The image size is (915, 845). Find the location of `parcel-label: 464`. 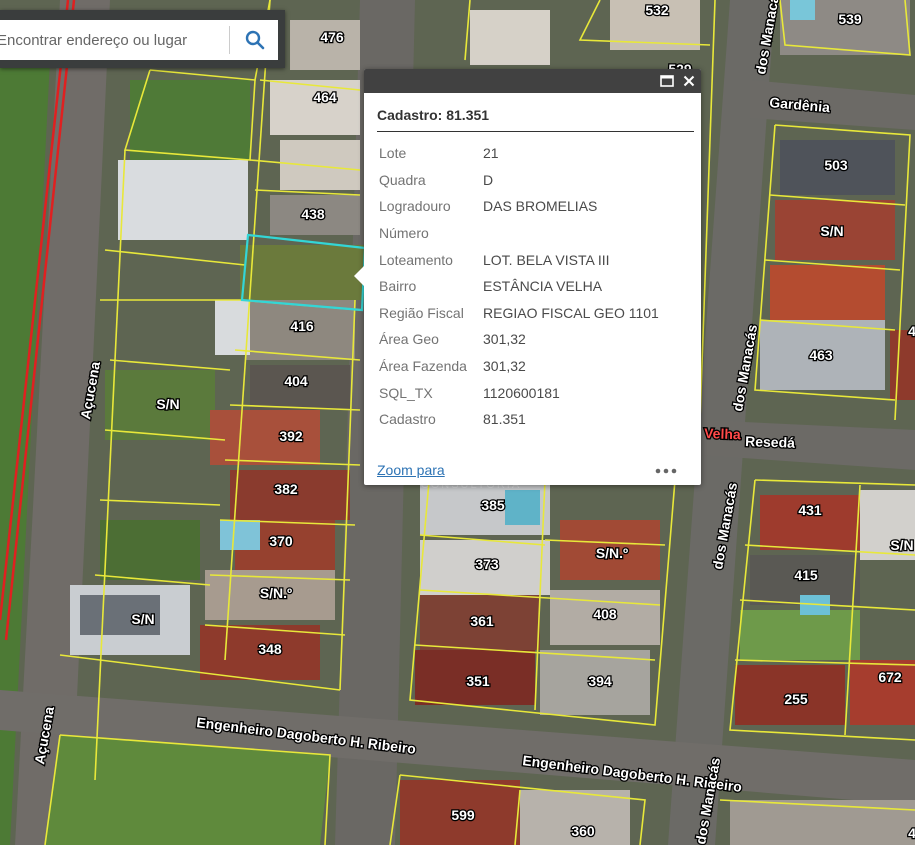

parcel-label: 464 is located at coordinates (325, 97).